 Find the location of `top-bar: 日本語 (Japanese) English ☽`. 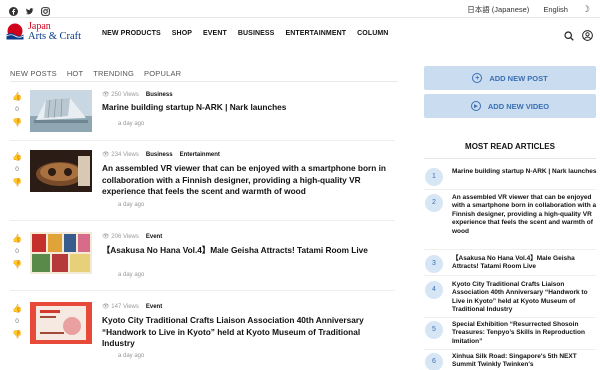

top-bar: 日本語 (Japanese) English ☽ is located at coordinates (300, 9).